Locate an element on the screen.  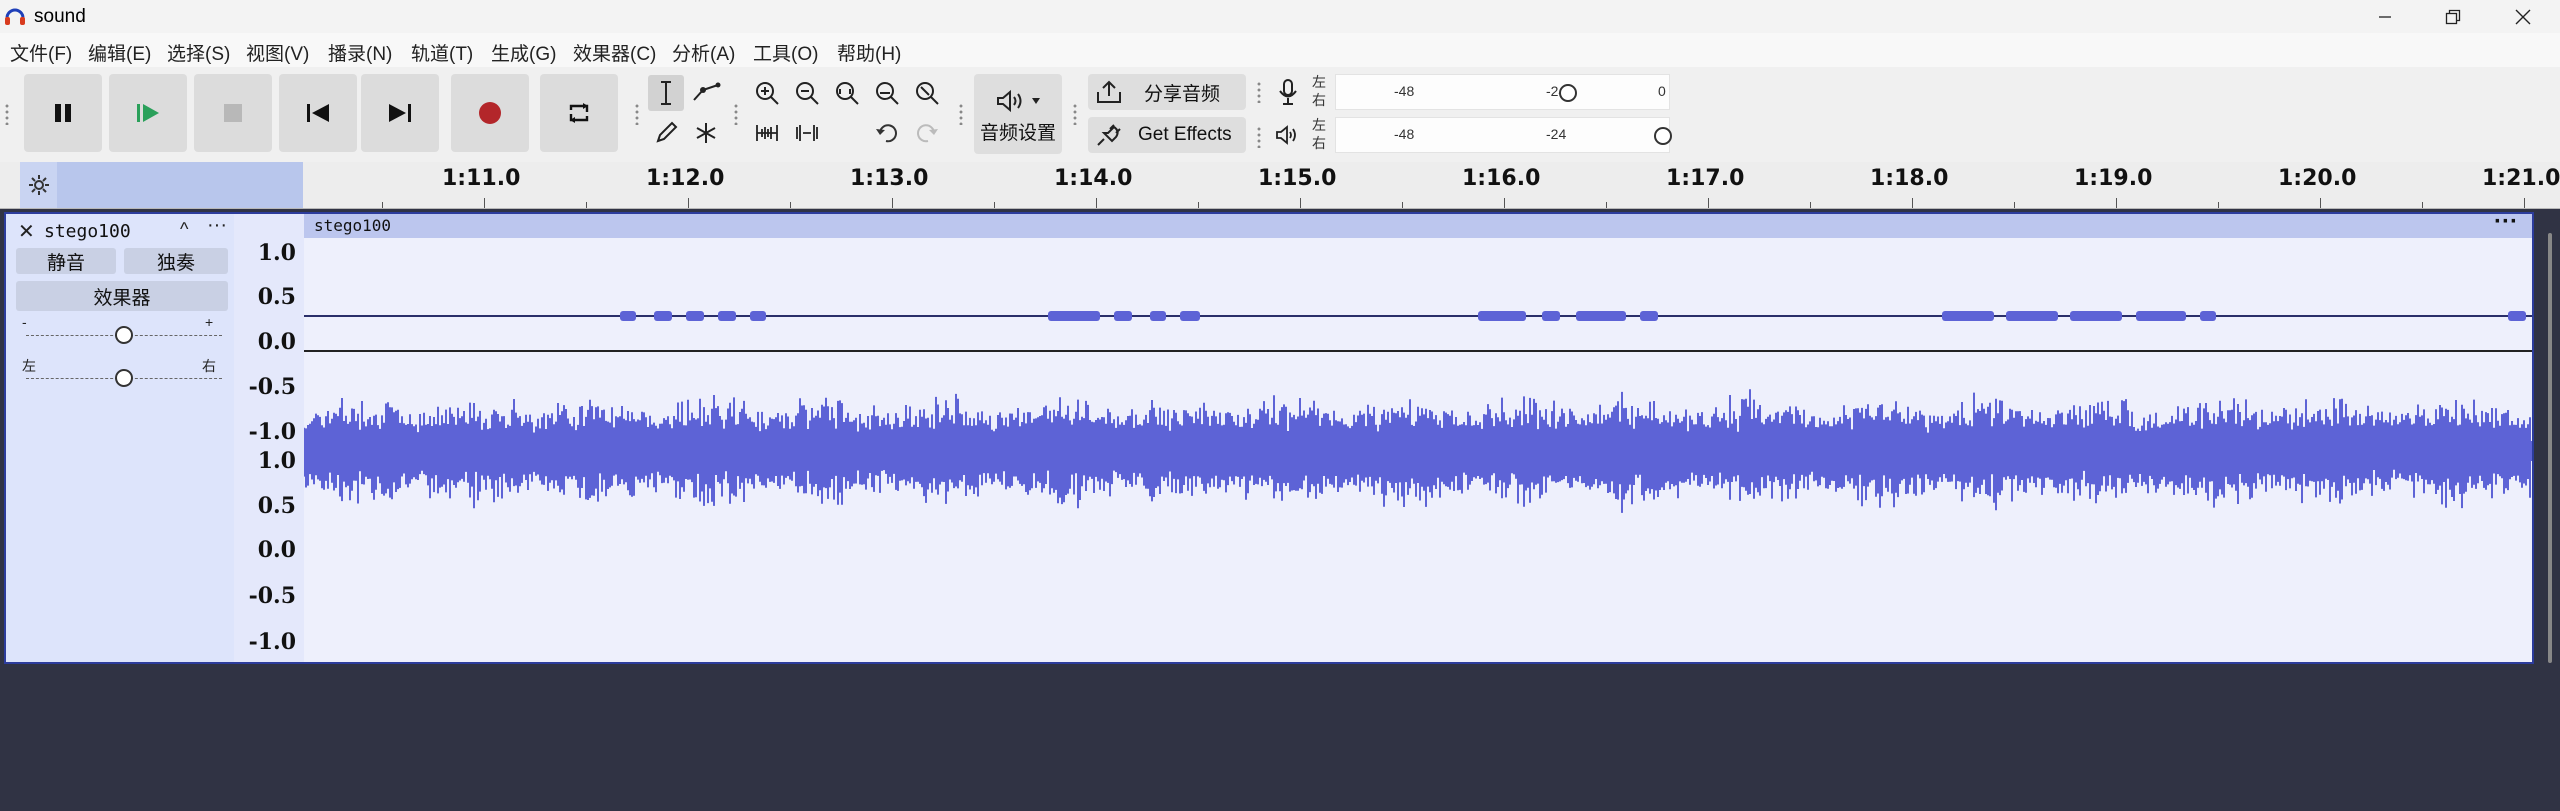
menu-help: 帮助(H) is located at coordinates (869, 52).